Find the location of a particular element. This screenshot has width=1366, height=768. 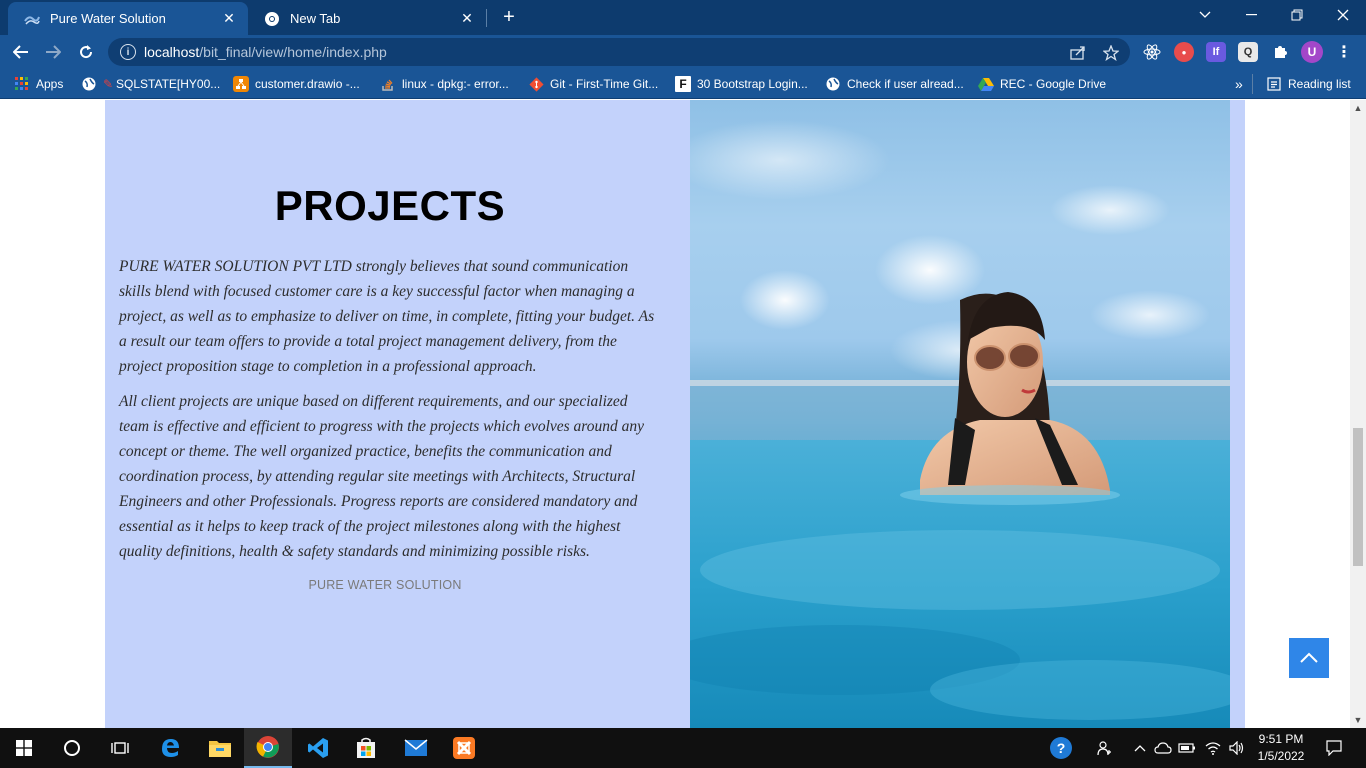

tab-pure-water-solution: Pure Water Solution ✕ is located at coordinates (128, 18).